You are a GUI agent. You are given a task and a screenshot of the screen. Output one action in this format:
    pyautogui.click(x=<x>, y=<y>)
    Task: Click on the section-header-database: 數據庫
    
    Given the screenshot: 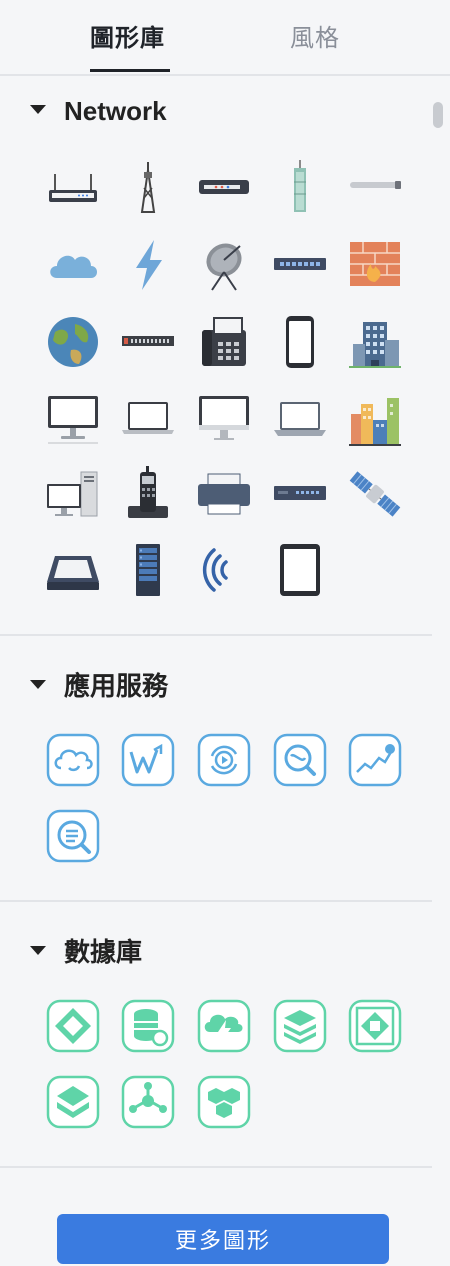 What is the action you would take?
    pyautogui.click(x=86, y=950)
    